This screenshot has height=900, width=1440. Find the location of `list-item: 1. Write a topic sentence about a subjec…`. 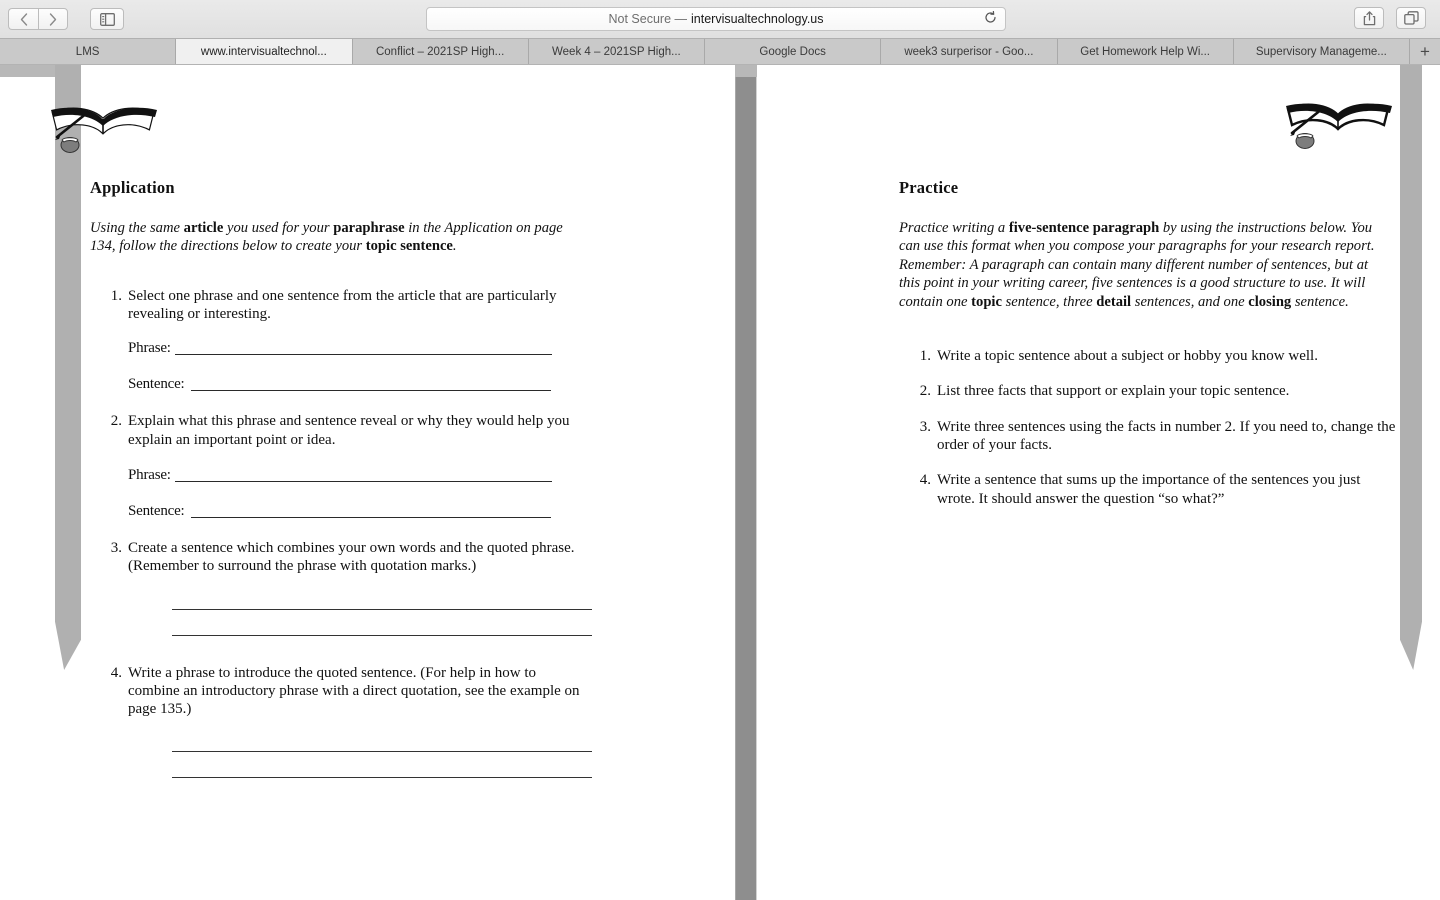

list-item: 1. Write a topic sentence about a subjec… is located at coordinates (1149, 356).